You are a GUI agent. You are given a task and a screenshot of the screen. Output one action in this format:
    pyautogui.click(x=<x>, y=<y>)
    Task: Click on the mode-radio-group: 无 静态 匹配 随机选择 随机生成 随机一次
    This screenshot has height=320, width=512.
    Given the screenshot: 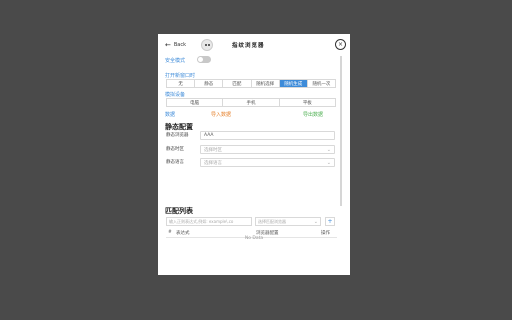 What is the action you would take?
    pyautogui.click(x=251, y=83)
    